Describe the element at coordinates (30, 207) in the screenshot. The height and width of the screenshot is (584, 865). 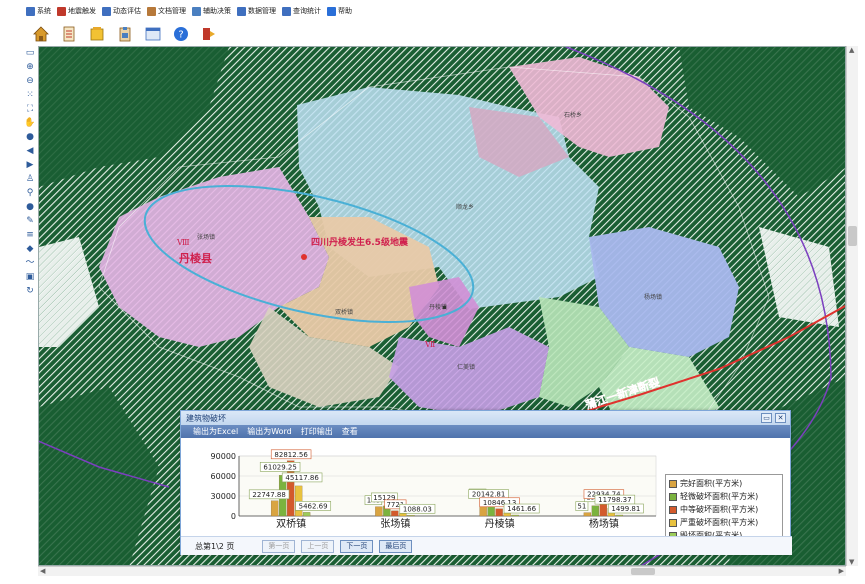
I see `info-icon: ●` at that location.